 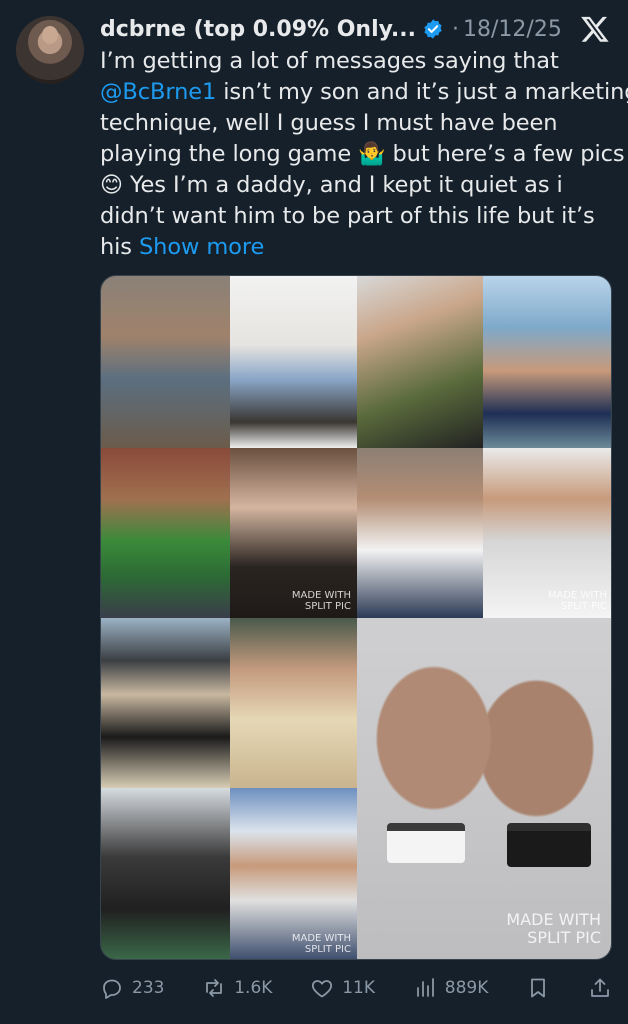 I want to click on smile-emoji-icon: 😊, so click(x=111, y=185).